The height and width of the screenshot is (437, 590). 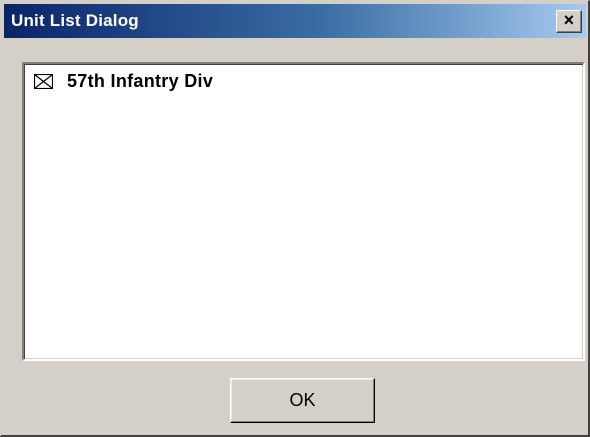 I want to click on window-title: Unit List Dialog, so click(x=75, y=20).